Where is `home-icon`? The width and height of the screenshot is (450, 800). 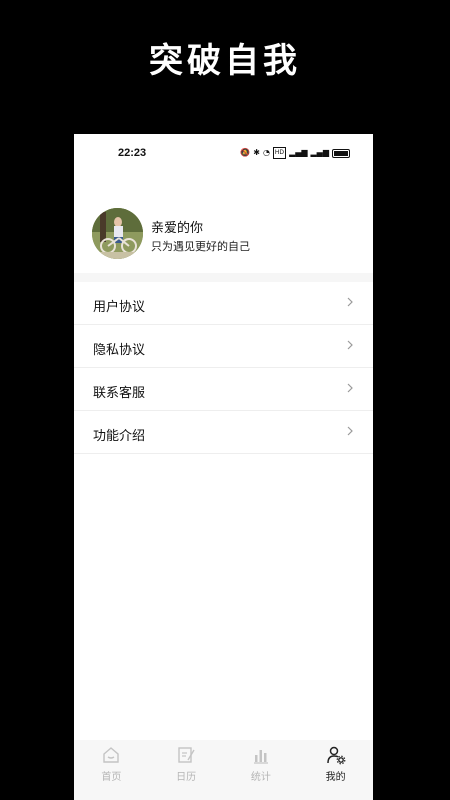
home-icon is located at coordinates (111, 755).